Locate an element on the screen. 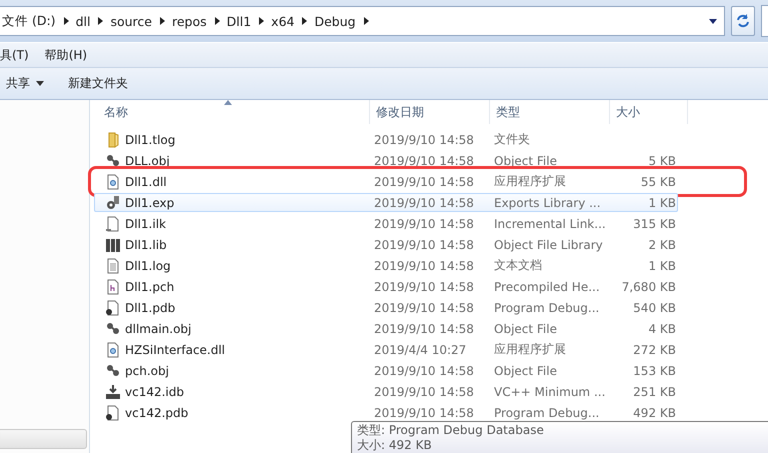 The image size is (768, 453). menu-item: 具(T) is located at coordinates (14, 55).